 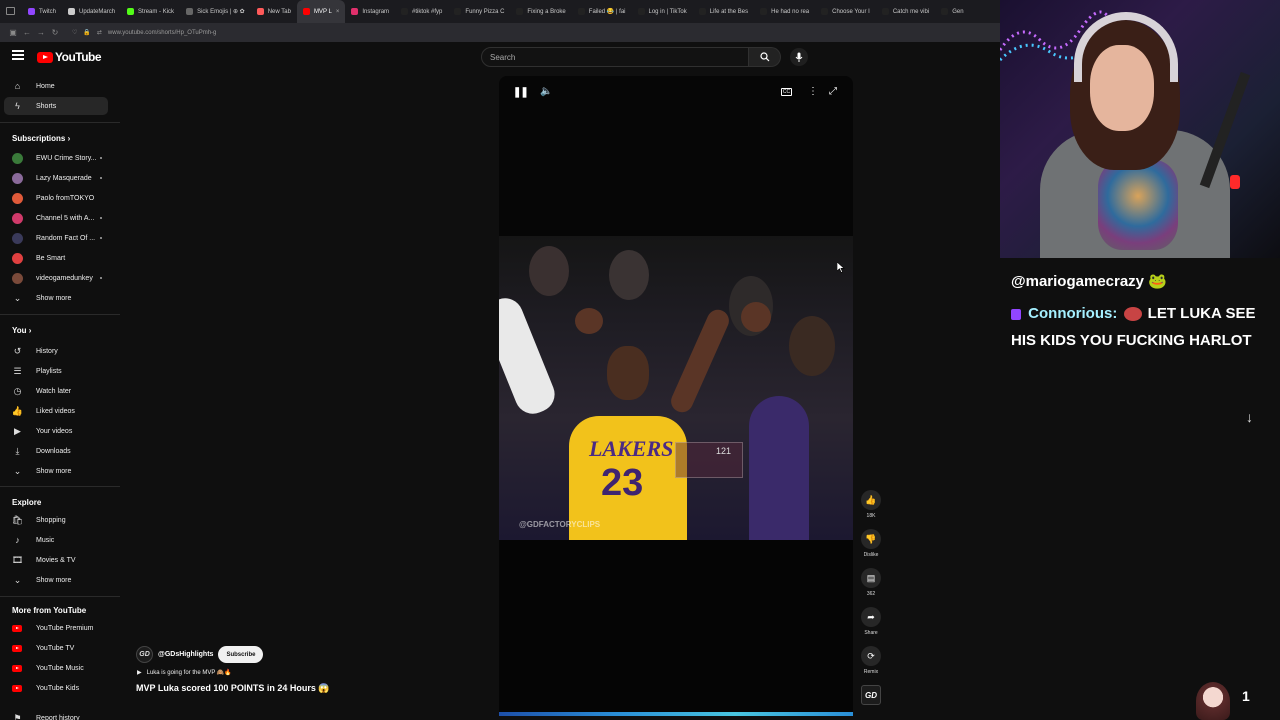 What do you see at coordinates (833, 91) in the screenshot?
I see `fullscreen-icon: ⤢` at bounding box center [833, 91].